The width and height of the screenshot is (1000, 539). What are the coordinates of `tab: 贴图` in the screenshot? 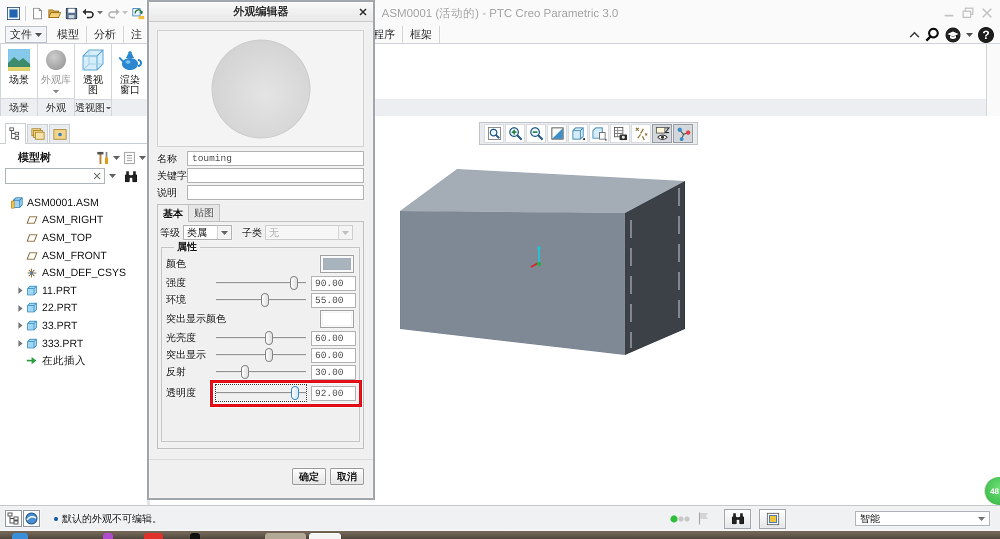 It's located at (204, 212).